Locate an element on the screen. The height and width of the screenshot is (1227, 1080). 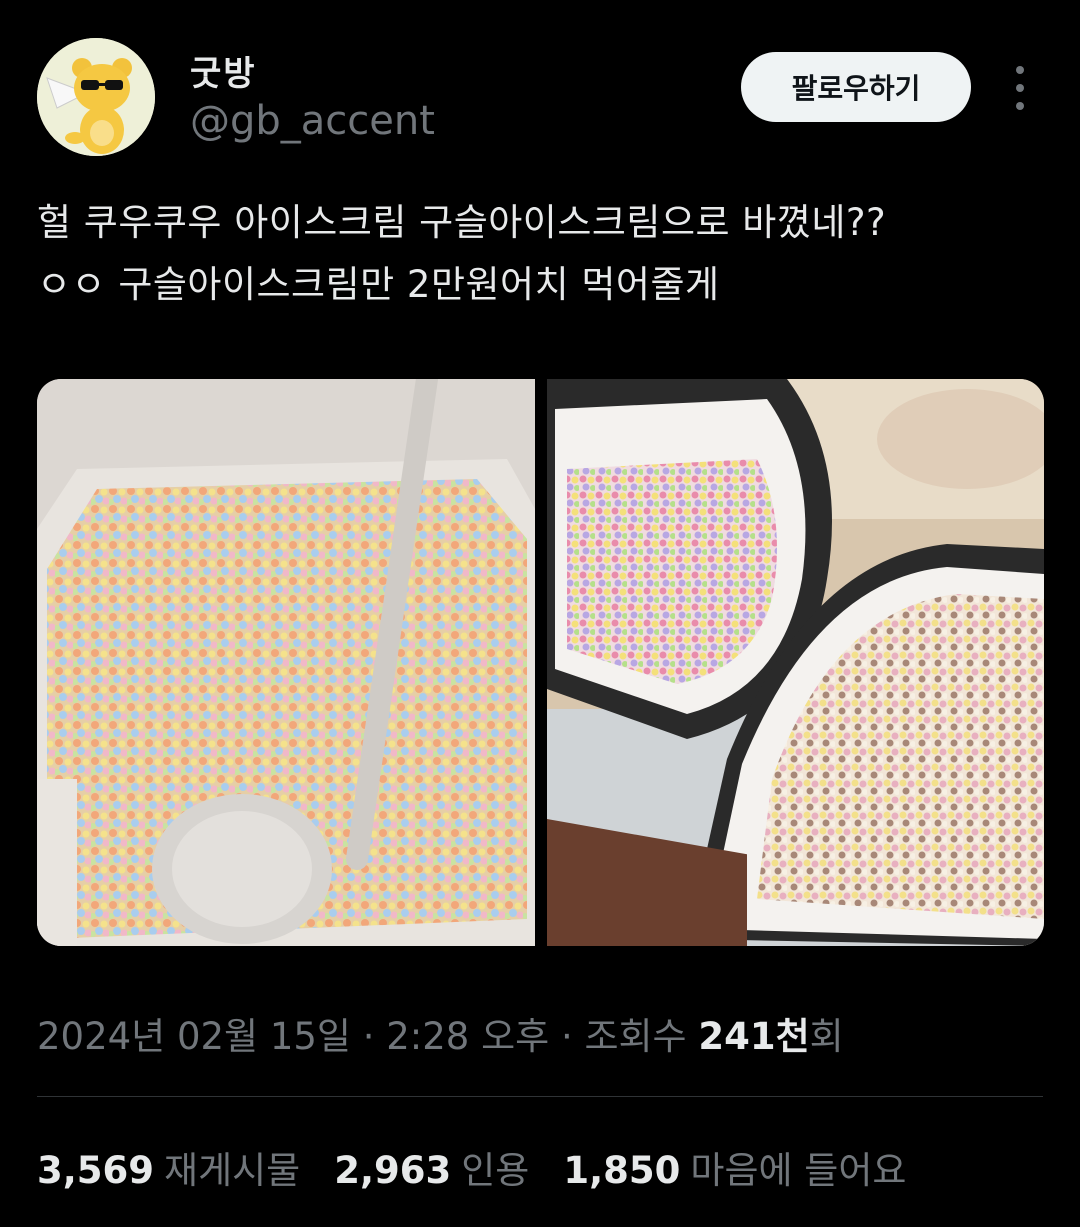
quotes-stat: 2,963 인용 is located at coordinates (431, 1167).